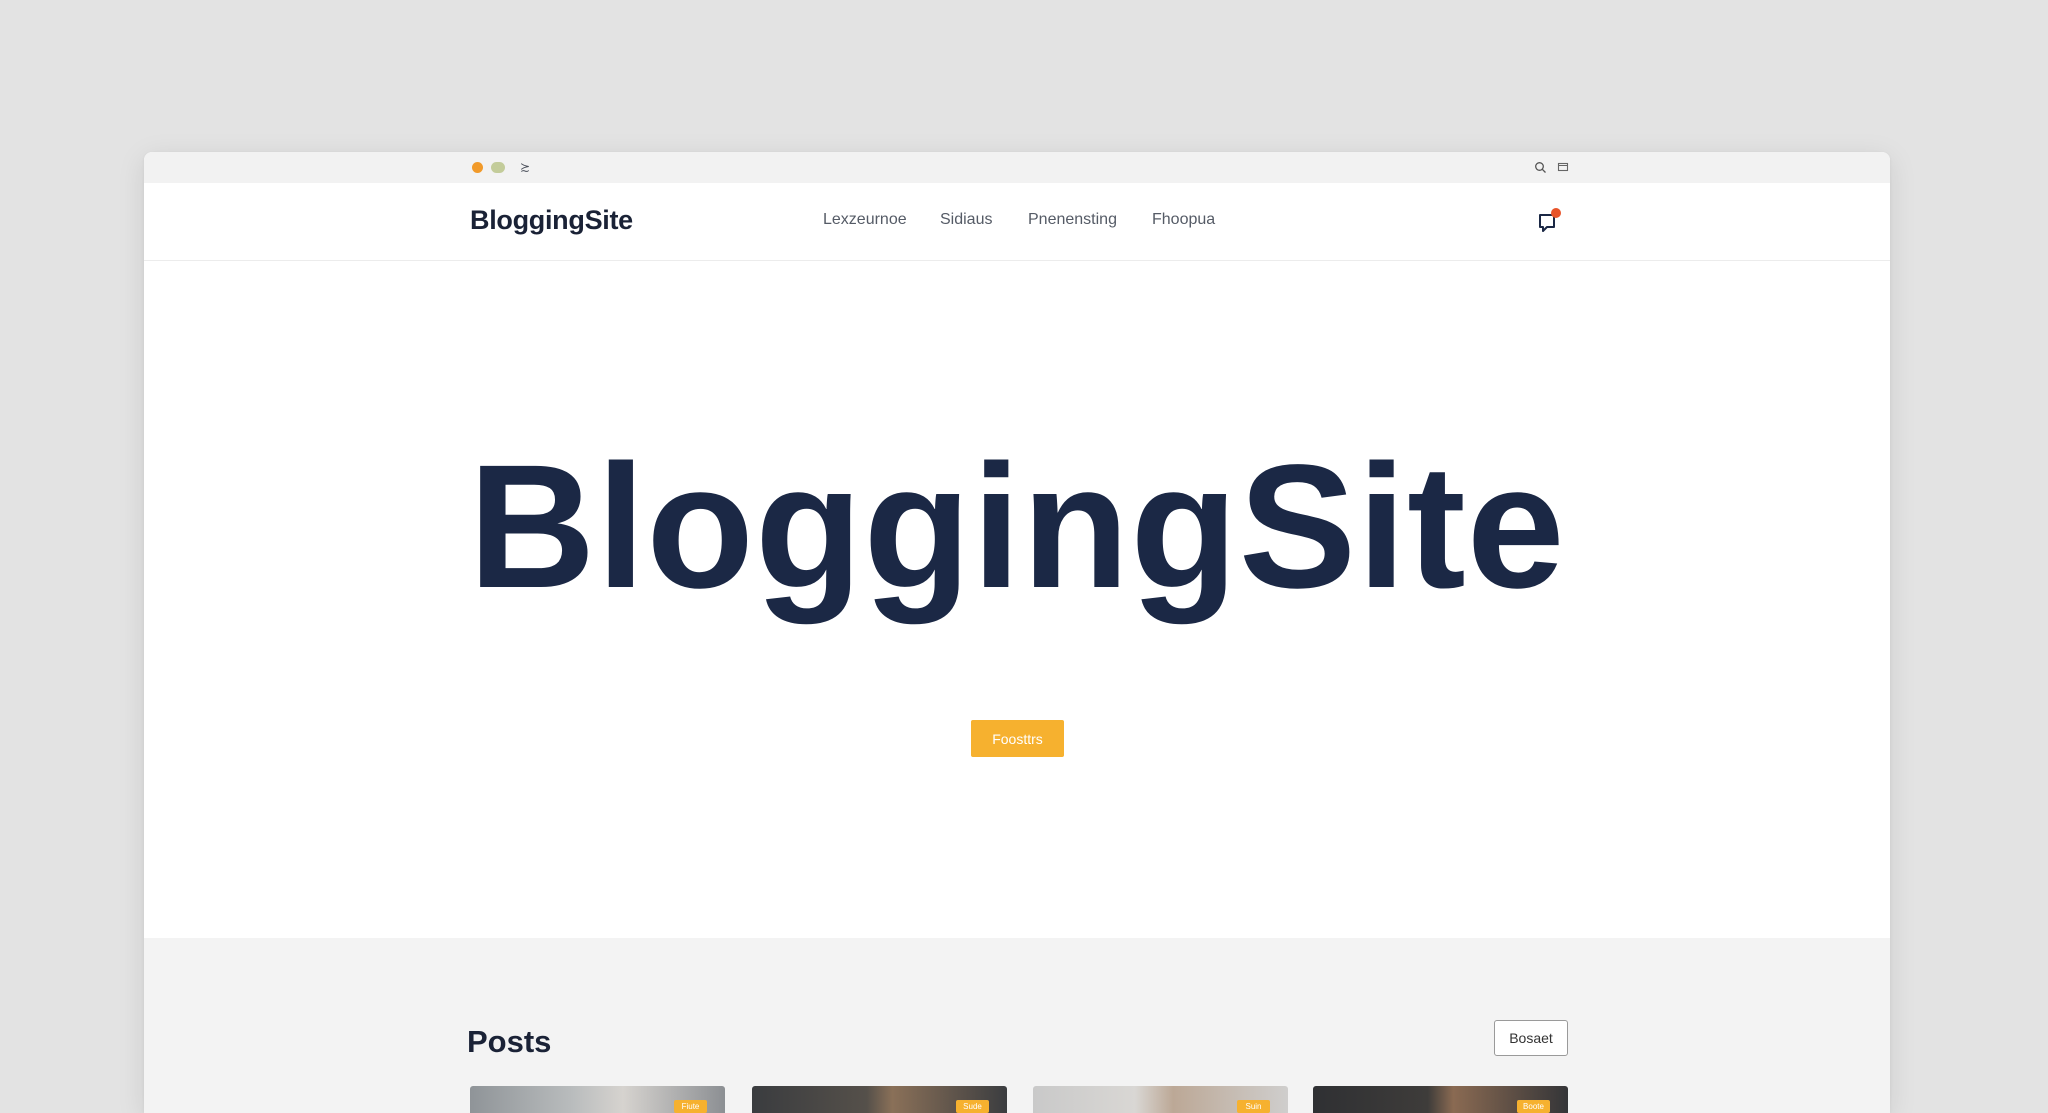 Image resolution: width=2048 pixels, height=1113 pixels. What do you see at coordinates (1017, 527) in the screenshot?
I see `hero-title: BloggingSite` at bounding box center [1017, 527].